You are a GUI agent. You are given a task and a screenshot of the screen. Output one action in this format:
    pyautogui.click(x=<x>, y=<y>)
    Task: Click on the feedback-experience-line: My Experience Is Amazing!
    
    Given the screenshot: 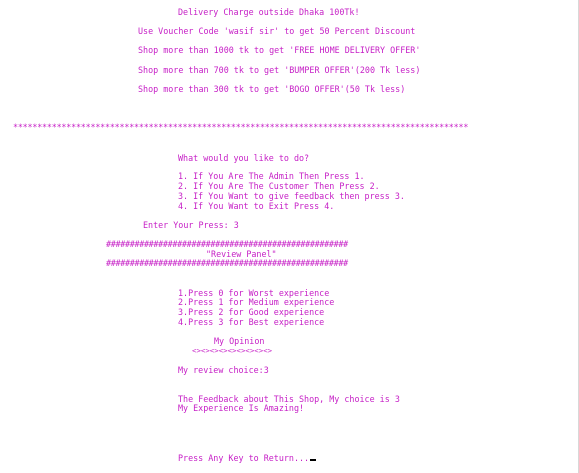 What is the action you would take?
    pyautogui.click(x=241, y=408)
    